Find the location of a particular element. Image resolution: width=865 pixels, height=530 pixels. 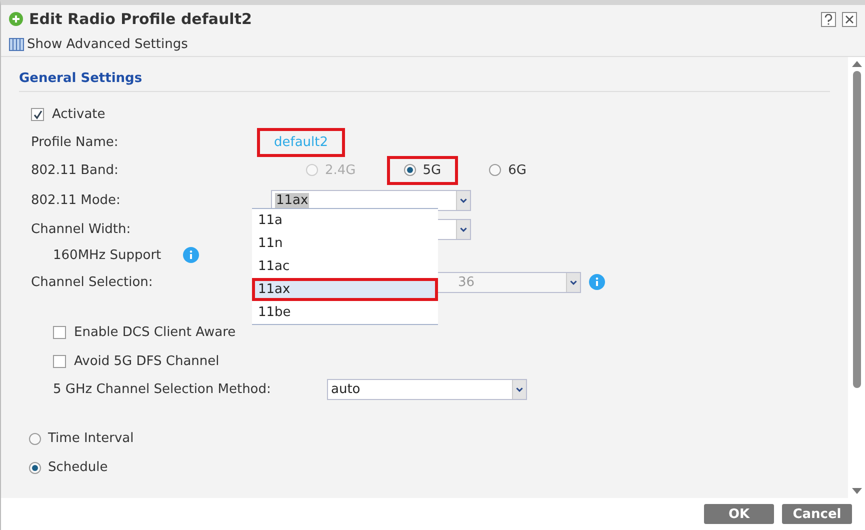

method-select: auto is located at coordinates (427, 389).